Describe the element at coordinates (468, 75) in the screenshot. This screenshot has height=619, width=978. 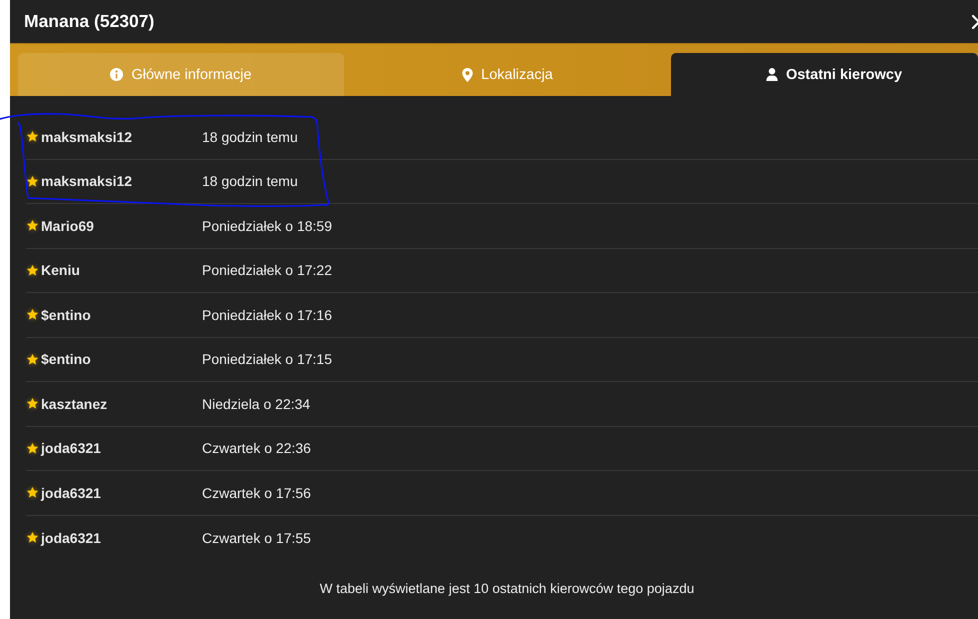
I see `location-pin-icon` at that location.